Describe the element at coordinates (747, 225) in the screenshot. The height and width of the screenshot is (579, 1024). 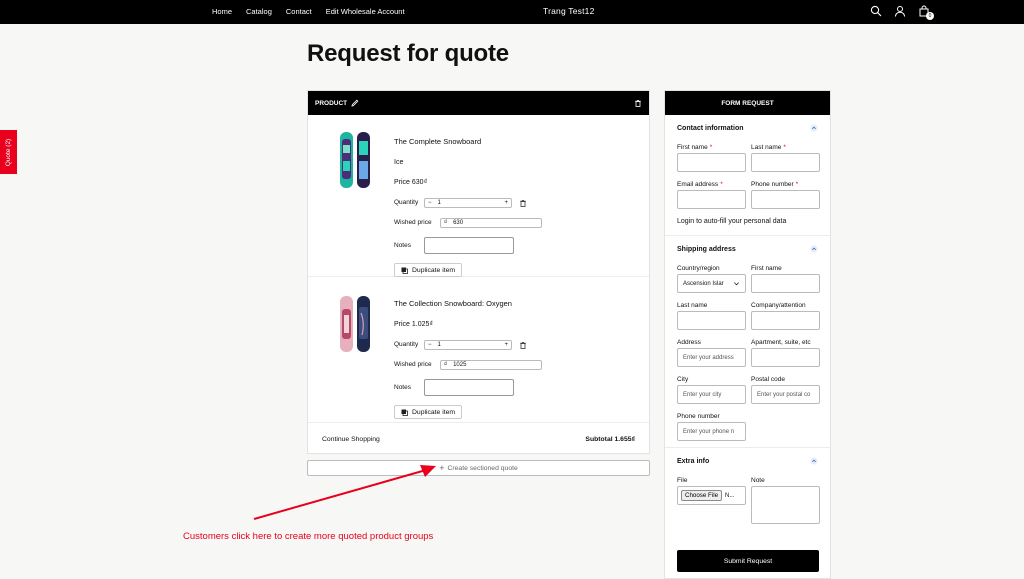
I see `login-autofill-link: Login to auto-fill your personal data` at that location.